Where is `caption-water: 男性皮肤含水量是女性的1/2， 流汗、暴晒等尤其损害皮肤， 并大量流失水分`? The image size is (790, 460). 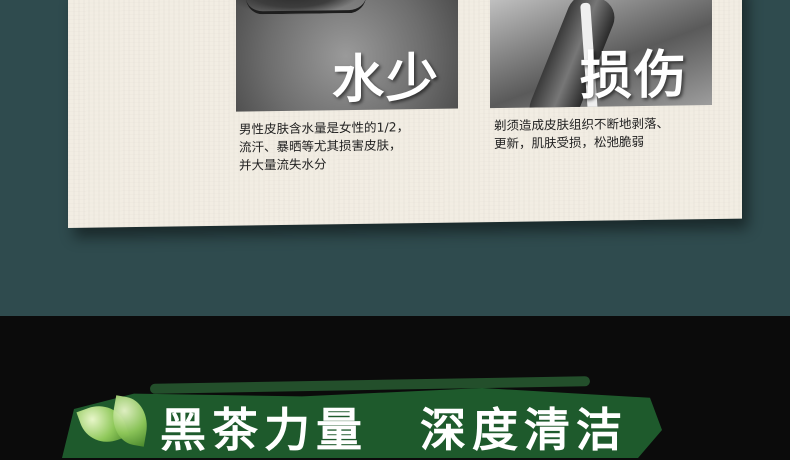
caption-water: 男性皮肤含水量是女性的1/2， 流汗、暴晒等尤其损害皮肤， 并大量流失水分 is located at coordinates (354, 145).